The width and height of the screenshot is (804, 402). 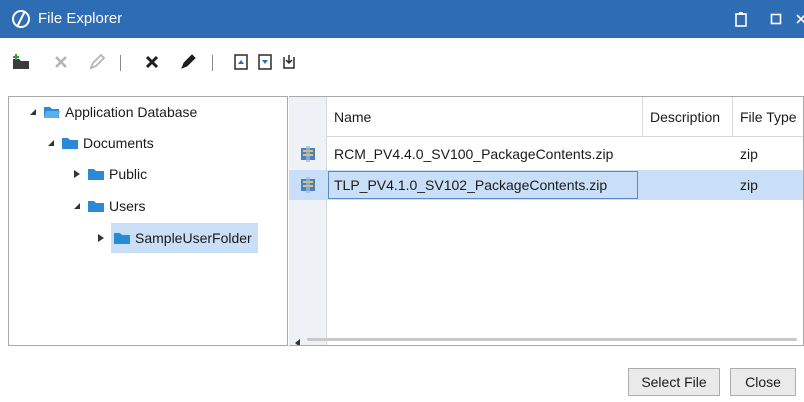 What do you see at coordinates (308, 221) in the screenshot?
I see `row-icon-gutter` at bounding box center [308, 221].